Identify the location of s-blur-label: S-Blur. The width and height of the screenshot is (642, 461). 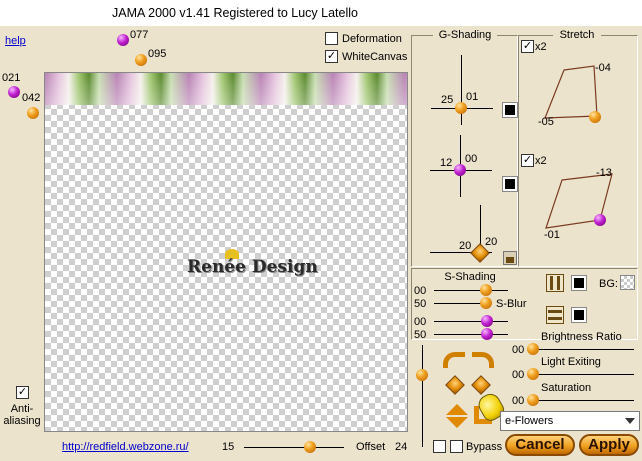
(511, 304).